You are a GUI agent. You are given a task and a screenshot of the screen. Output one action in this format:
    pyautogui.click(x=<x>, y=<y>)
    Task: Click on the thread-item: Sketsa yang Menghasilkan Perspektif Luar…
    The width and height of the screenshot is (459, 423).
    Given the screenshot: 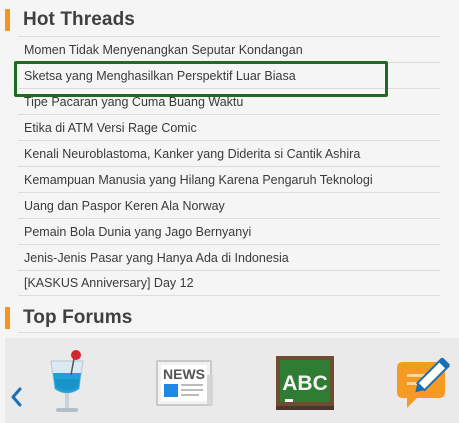 What is the action you would take?
    pyautogui.click(x=229, y=75)
    